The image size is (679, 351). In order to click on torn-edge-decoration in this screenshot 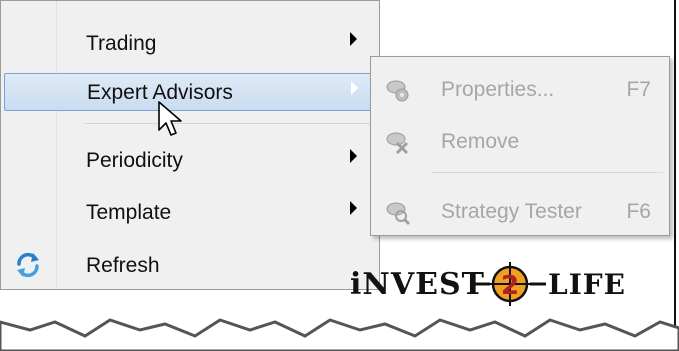, I will do `click(339, 334)`.